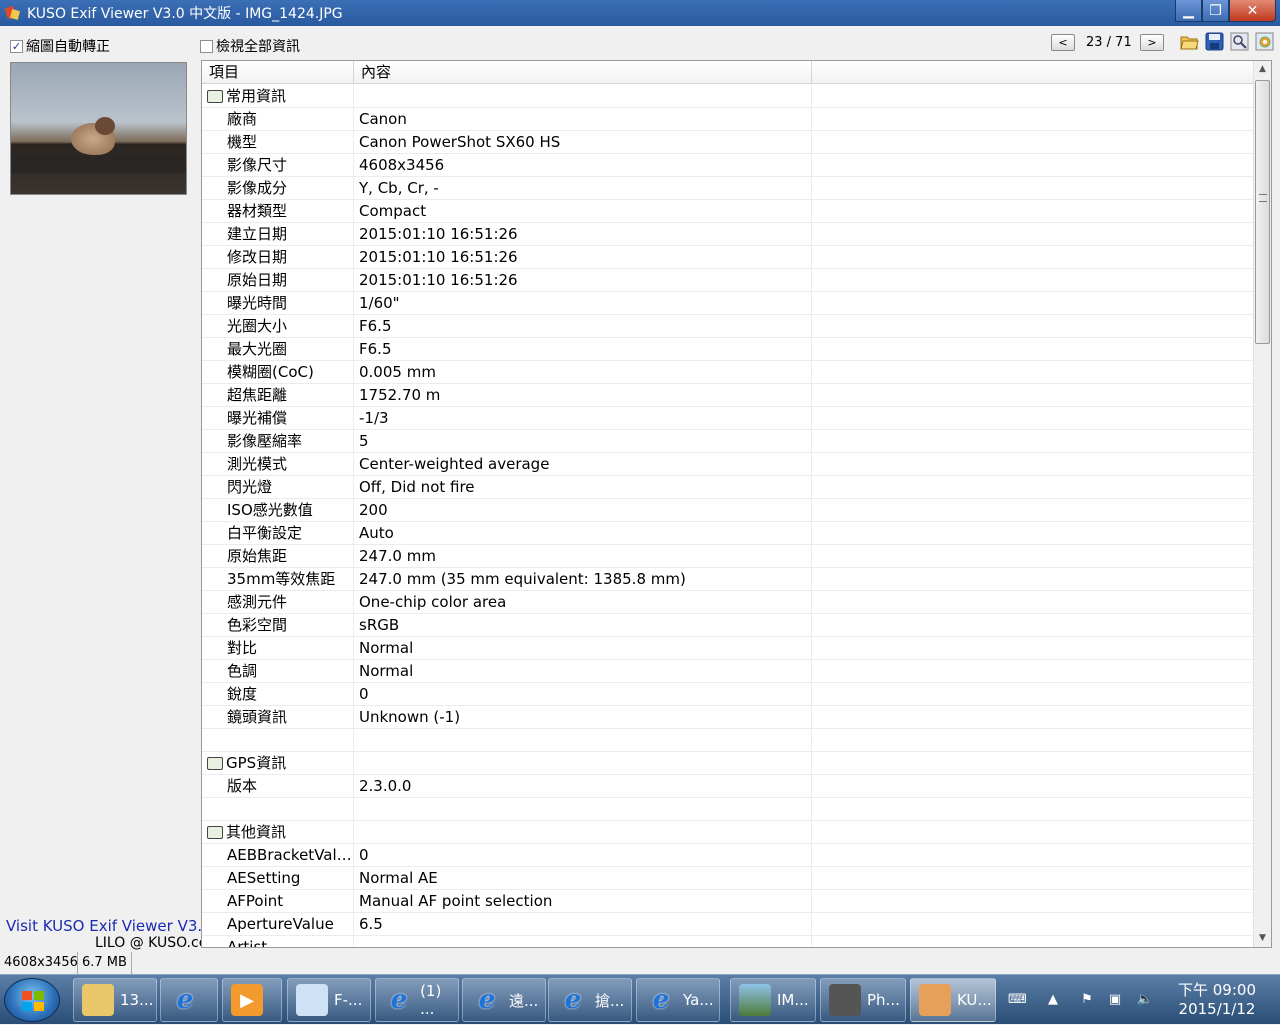 The image size is (1280, 1025). Describe the element at coordinates (1145, 1000) in the screenshot. I see `volume-icon: 🔈` at that location.